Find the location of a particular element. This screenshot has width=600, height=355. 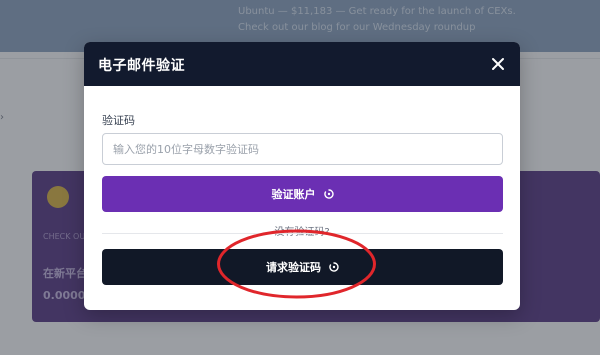

verification-code-input is located at coordinates (302, 149).